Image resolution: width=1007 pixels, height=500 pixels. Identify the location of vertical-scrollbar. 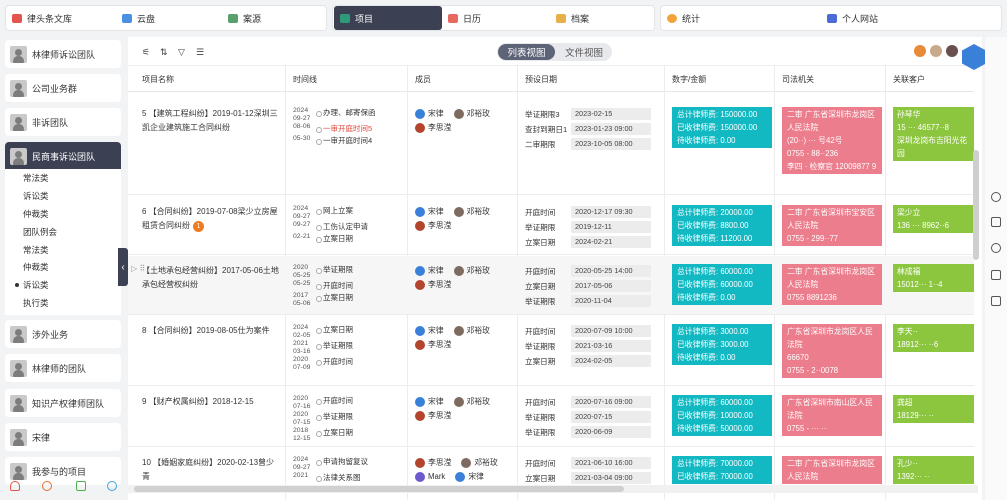
(976, 205).